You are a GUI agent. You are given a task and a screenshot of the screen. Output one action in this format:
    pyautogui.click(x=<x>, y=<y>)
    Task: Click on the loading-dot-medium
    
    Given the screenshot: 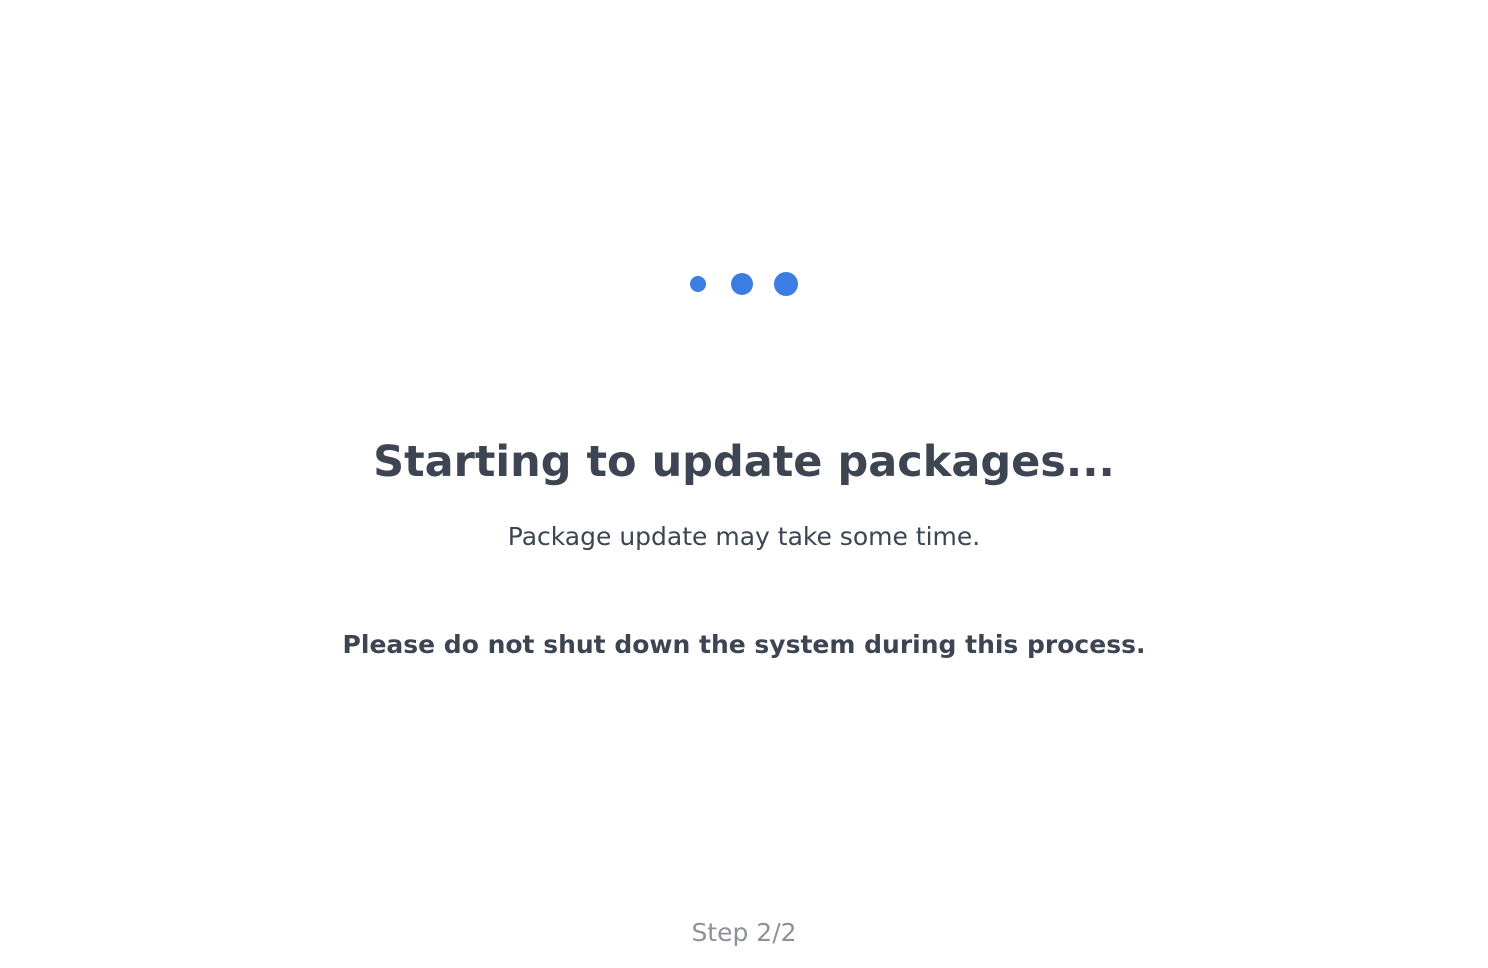 What is the action you would take?
    pyautogui.click(x=742, y=284)
    